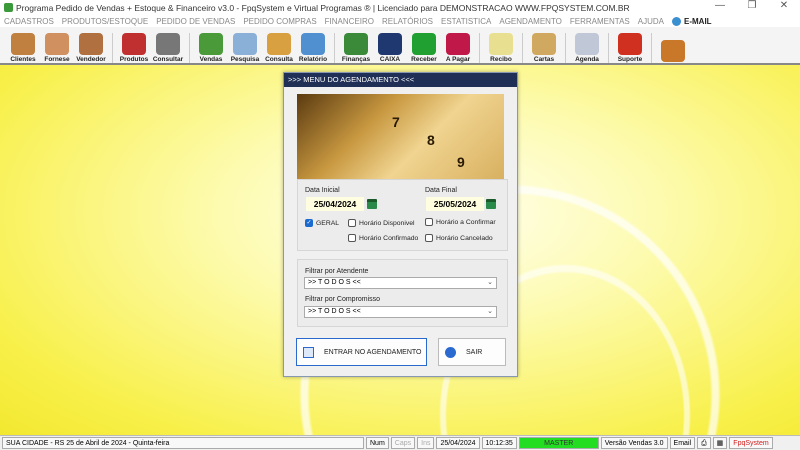  What do you see at coordinates (91, 46) in the screenshot?
I see `toolbar-button-vendedor: Vendedor` at bounding box center [91, 46].